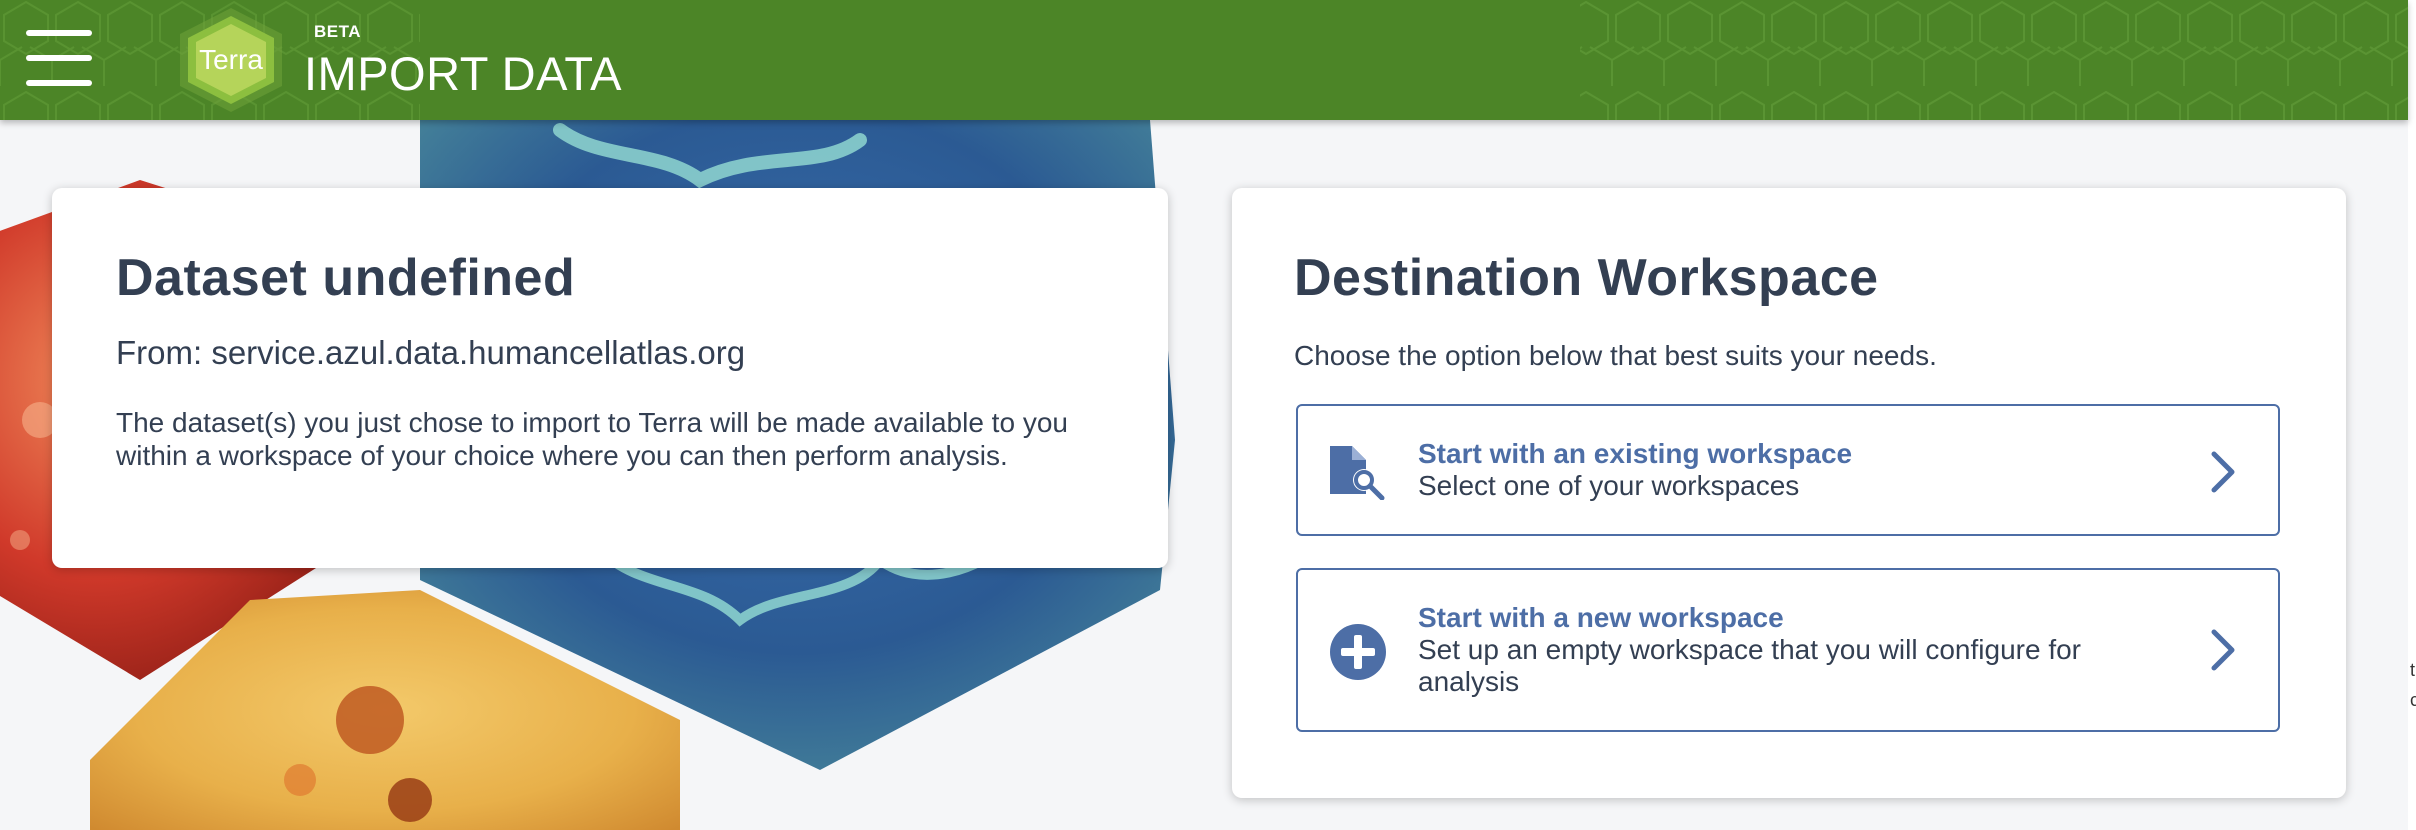 This screenshot has height=830, width=2416. I want to click on menu-bar-top, so click(59, 33).